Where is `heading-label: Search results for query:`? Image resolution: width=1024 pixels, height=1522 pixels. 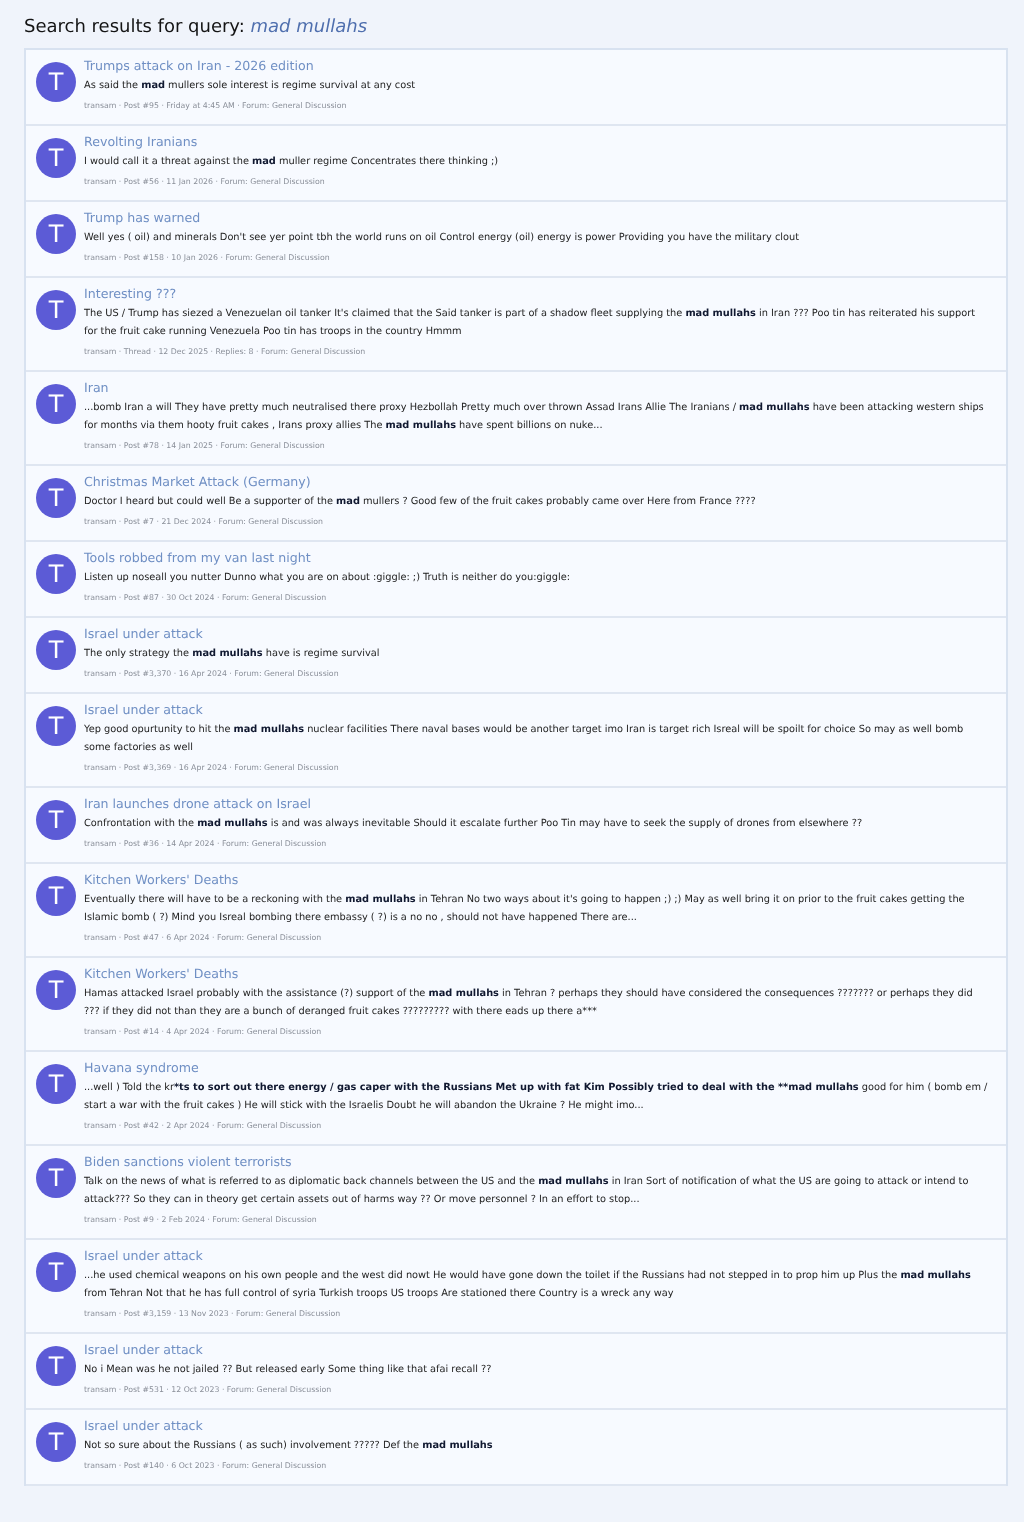 heading-label: Search results for query: is located at coordinates (134, 28).